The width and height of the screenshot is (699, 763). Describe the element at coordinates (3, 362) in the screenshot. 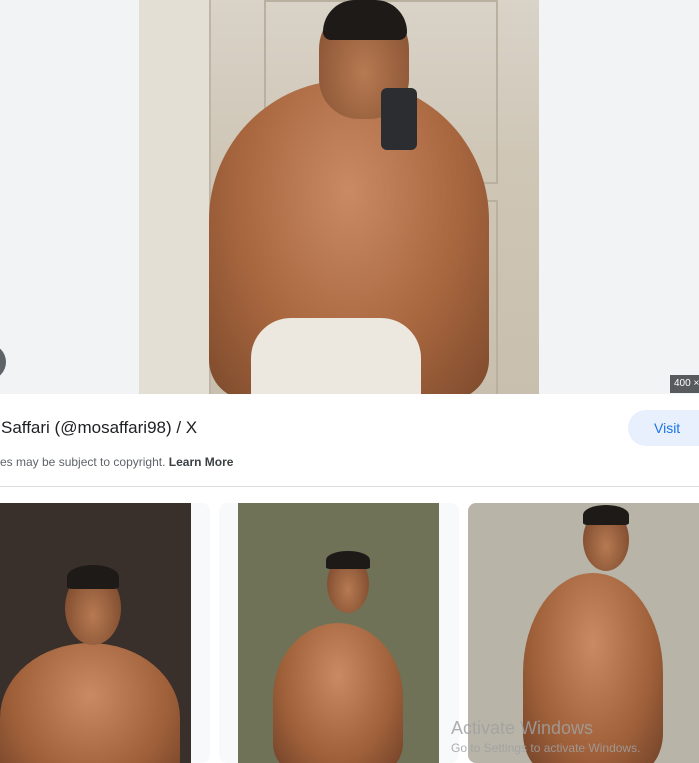

I see `prev-image-button` at that location.